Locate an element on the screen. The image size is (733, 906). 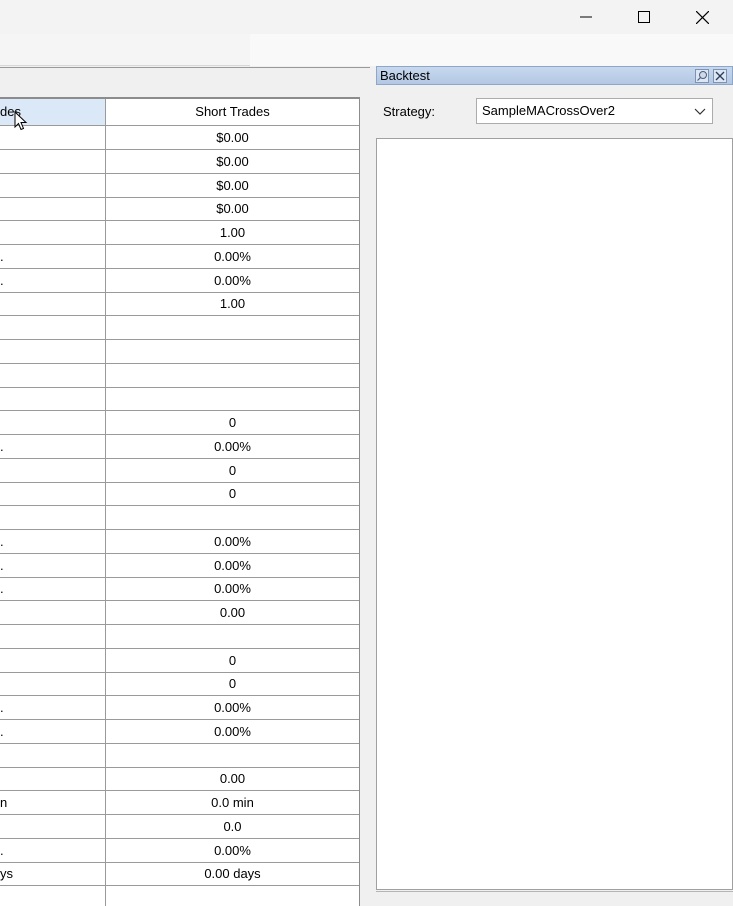
row-cell-long-trades: n is located at coordinates (53, 802).